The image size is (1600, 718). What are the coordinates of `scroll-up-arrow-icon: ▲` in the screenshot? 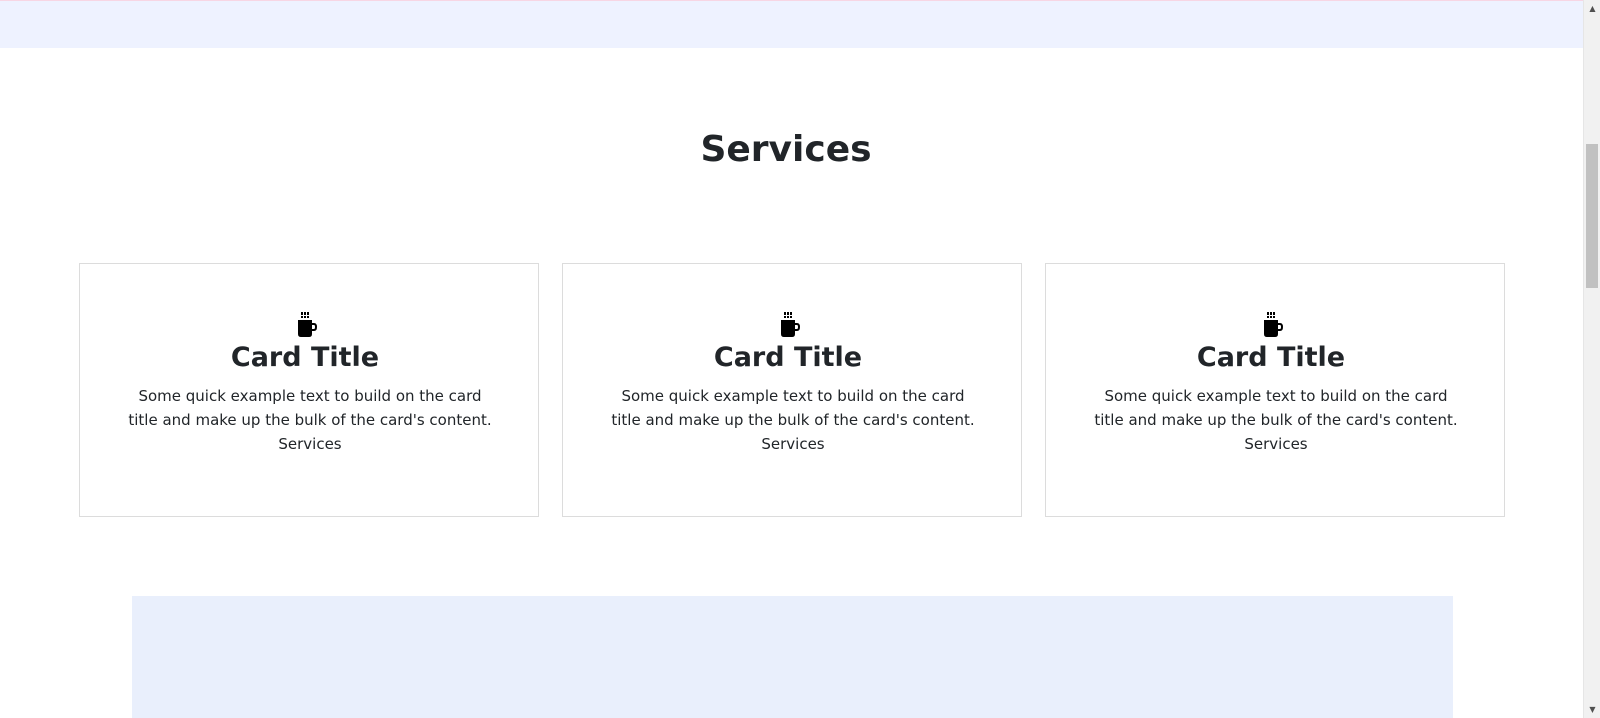 It's located at (1592, 8).